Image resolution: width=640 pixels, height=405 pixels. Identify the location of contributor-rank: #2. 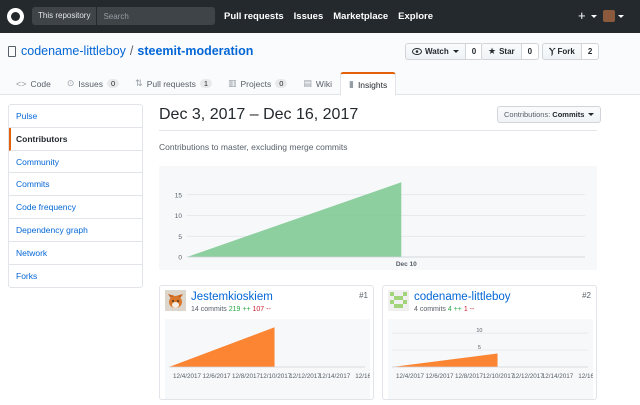
(586, 295).